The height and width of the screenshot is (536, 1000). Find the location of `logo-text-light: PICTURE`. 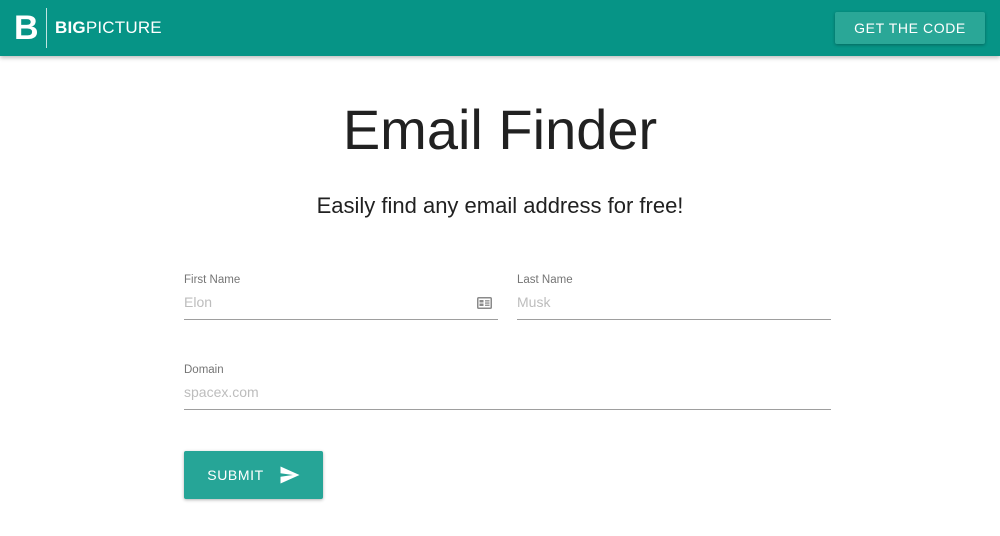

logo-text-light: PICTURE is located at coordinates (123, 27).